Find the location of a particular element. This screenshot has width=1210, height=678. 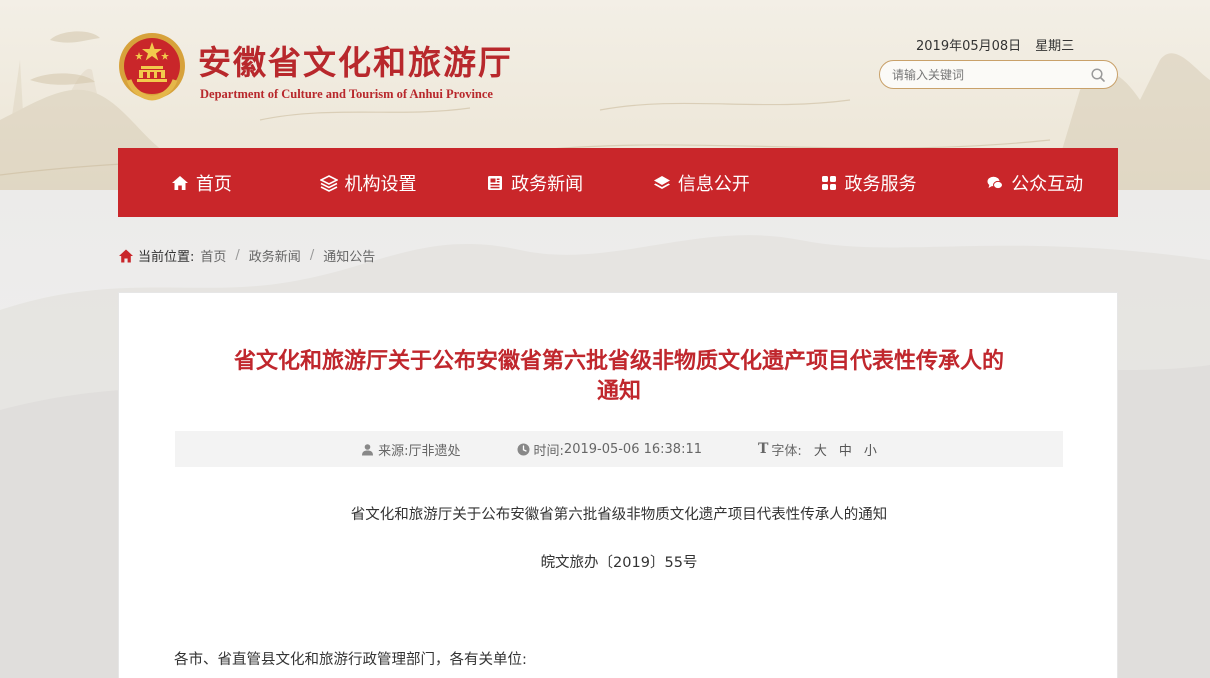

stack-icon is located at coordinates (661, 182).